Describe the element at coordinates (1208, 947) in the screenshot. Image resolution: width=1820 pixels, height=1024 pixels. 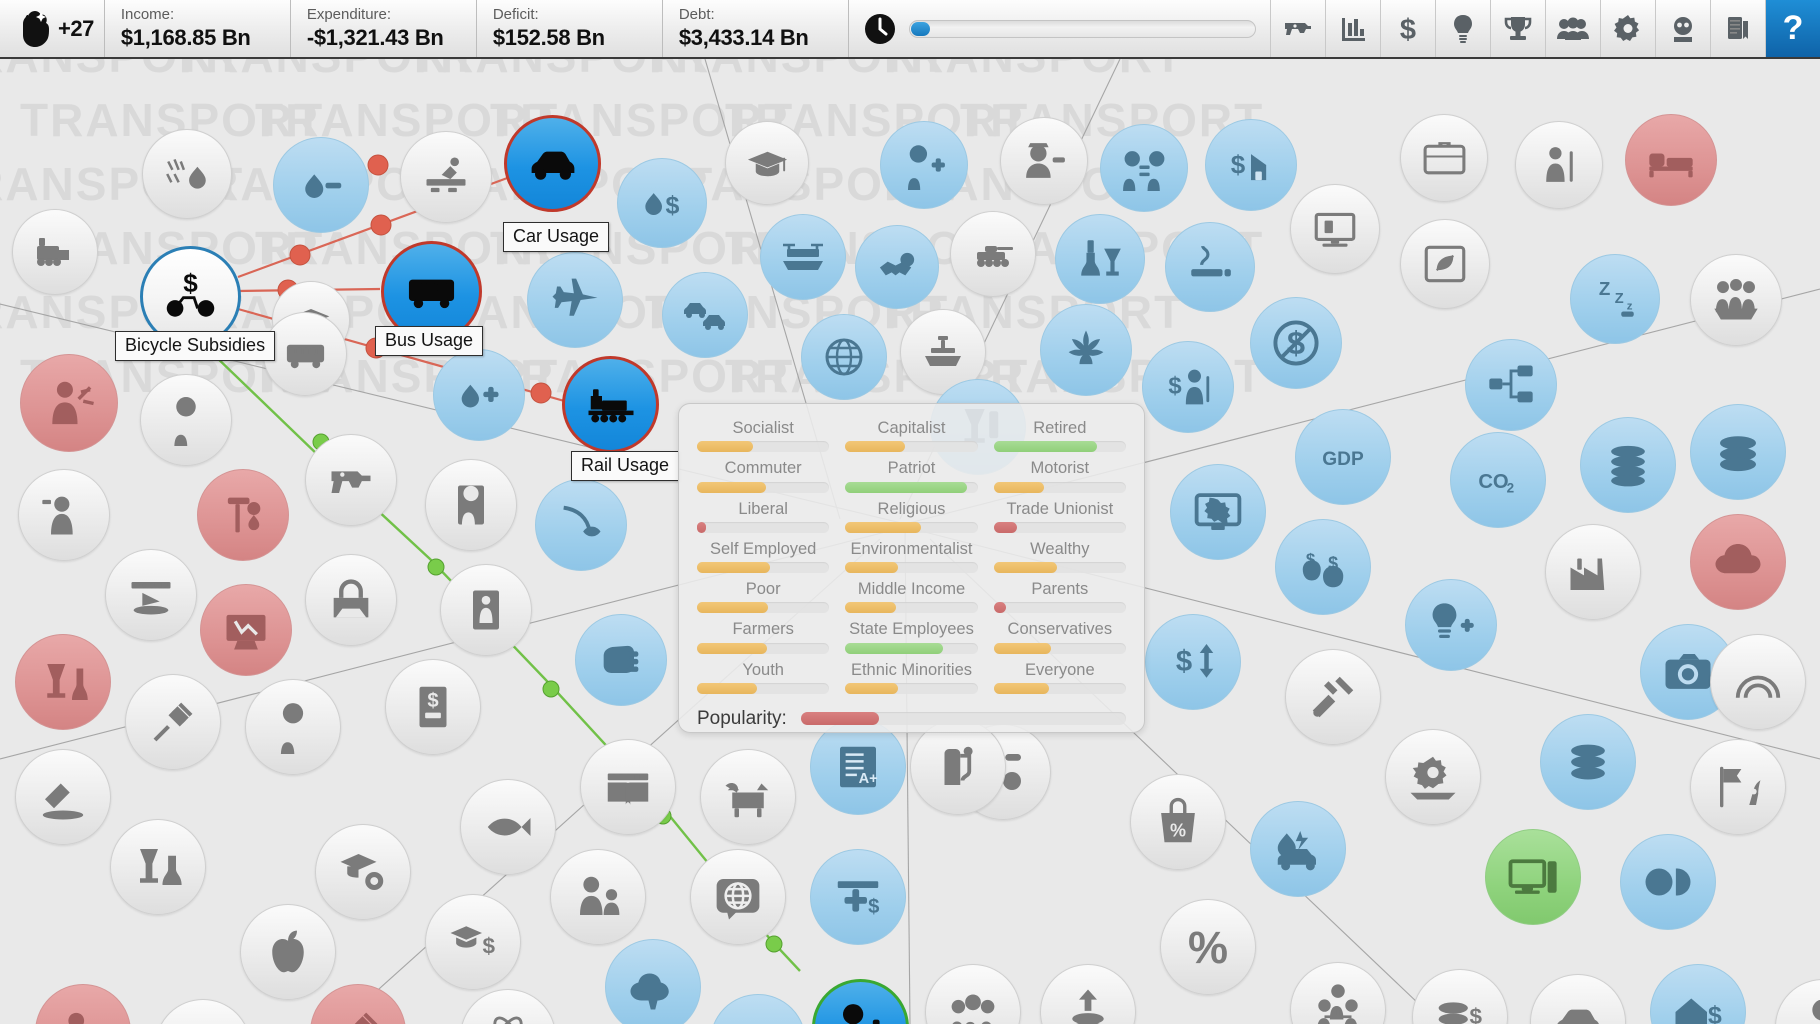
I see `node-percent-policy: %` at that location.